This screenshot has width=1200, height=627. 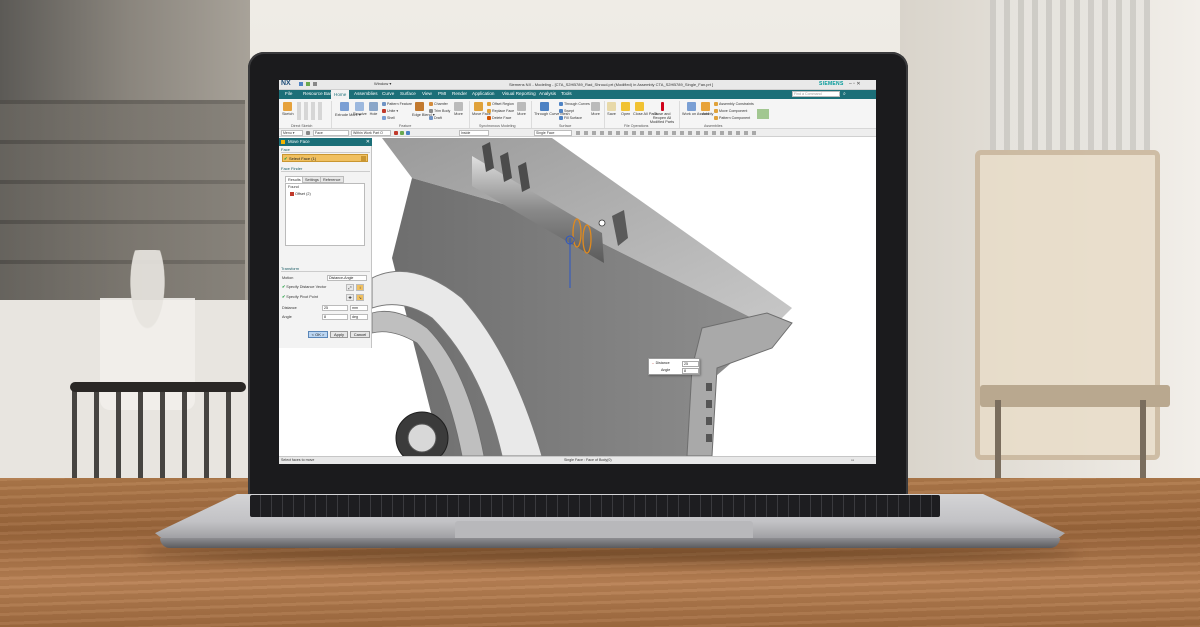 I want to click on window-menu: Window ▾, so click(x=382, y=83).